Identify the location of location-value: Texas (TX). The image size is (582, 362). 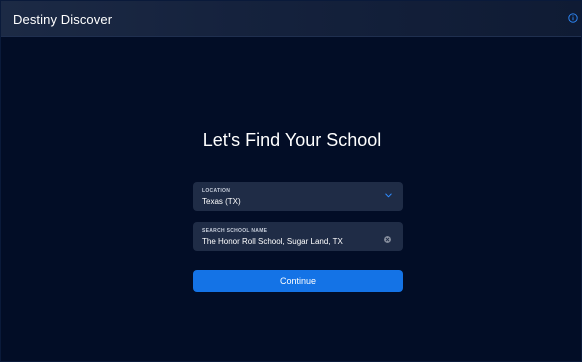
(221, 201).